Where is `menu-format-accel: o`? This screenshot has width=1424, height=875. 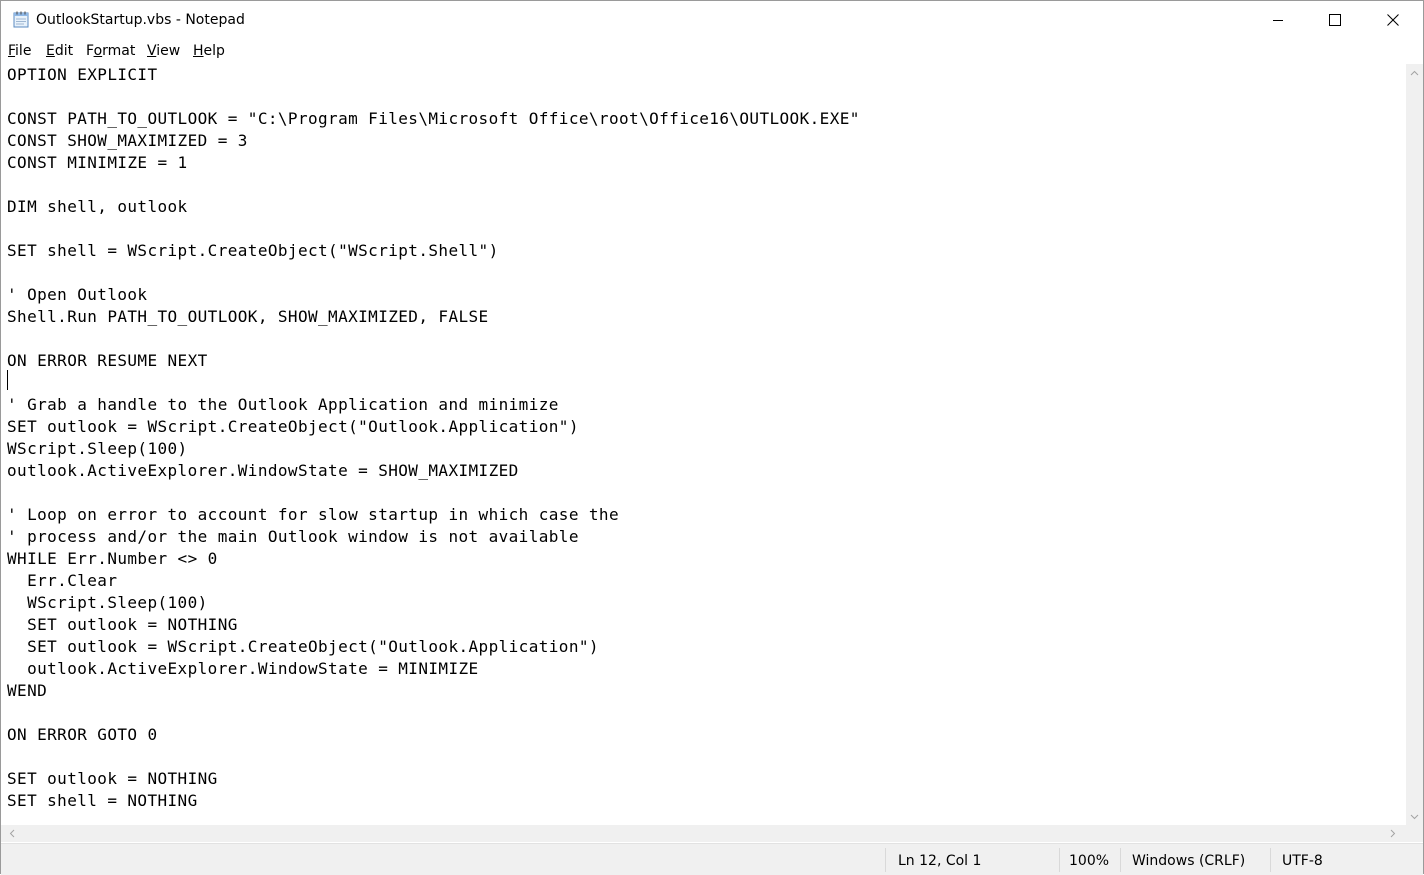 menu-format-accel: o is located at coordinates (98, 51).